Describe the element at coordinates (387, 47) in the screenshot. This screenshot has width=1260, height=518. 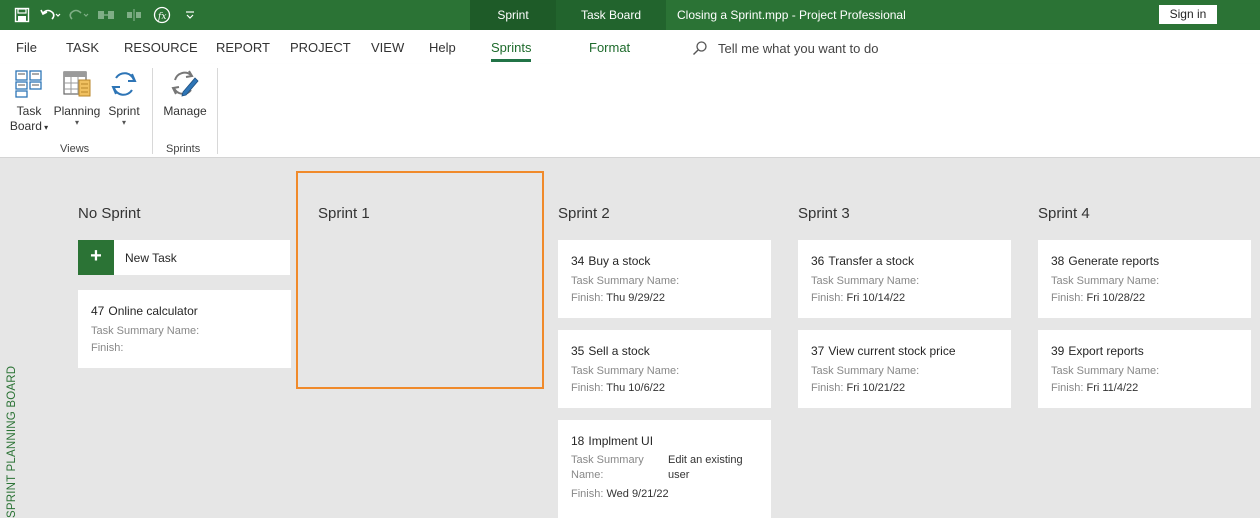
I see `tab-view: VIEW` at that location.